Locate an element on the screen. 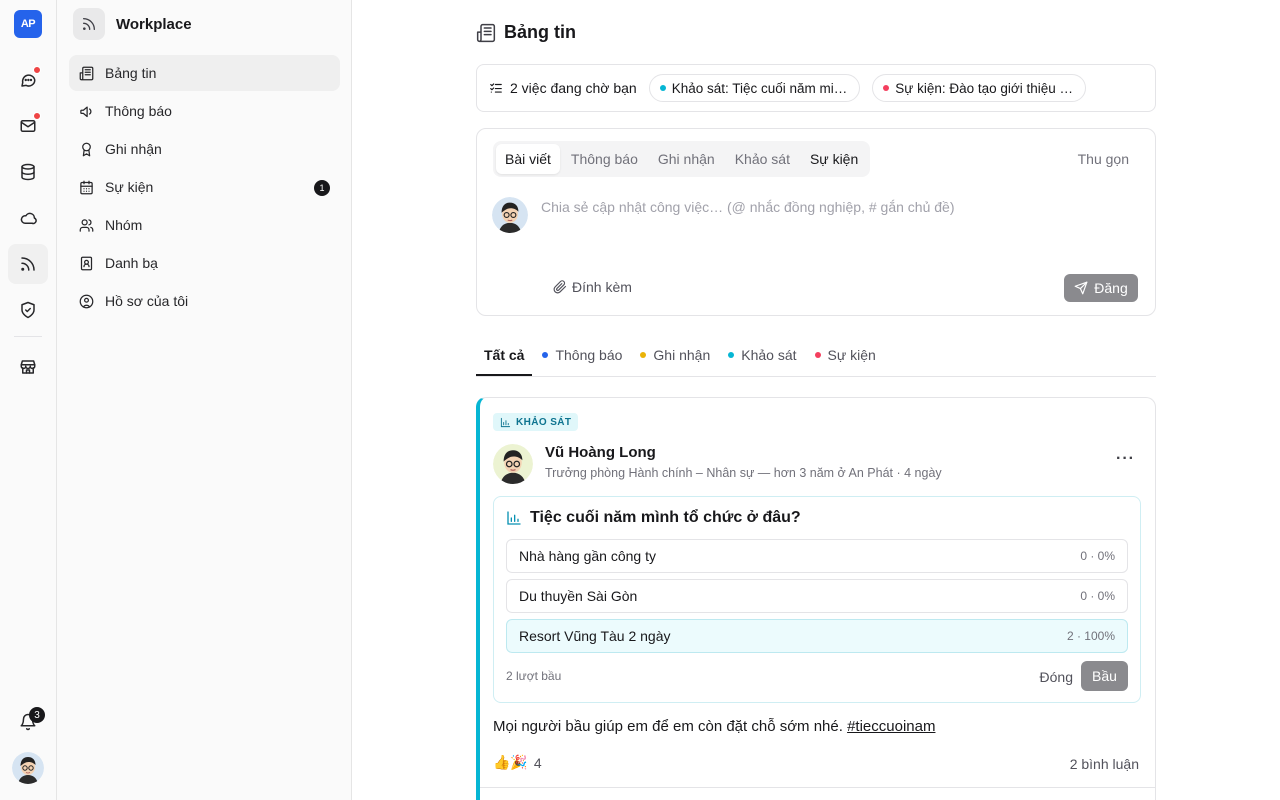 This screenshot has width=1280, height=800. rail-mail-button is located at coordinates (28, 126).